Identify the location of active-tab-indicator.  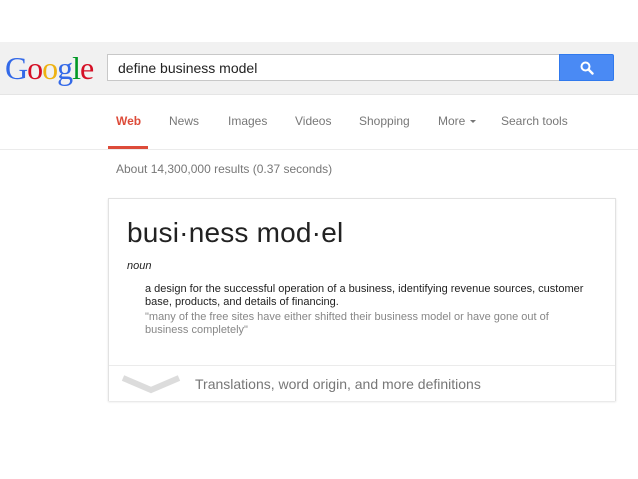
(128, 147).